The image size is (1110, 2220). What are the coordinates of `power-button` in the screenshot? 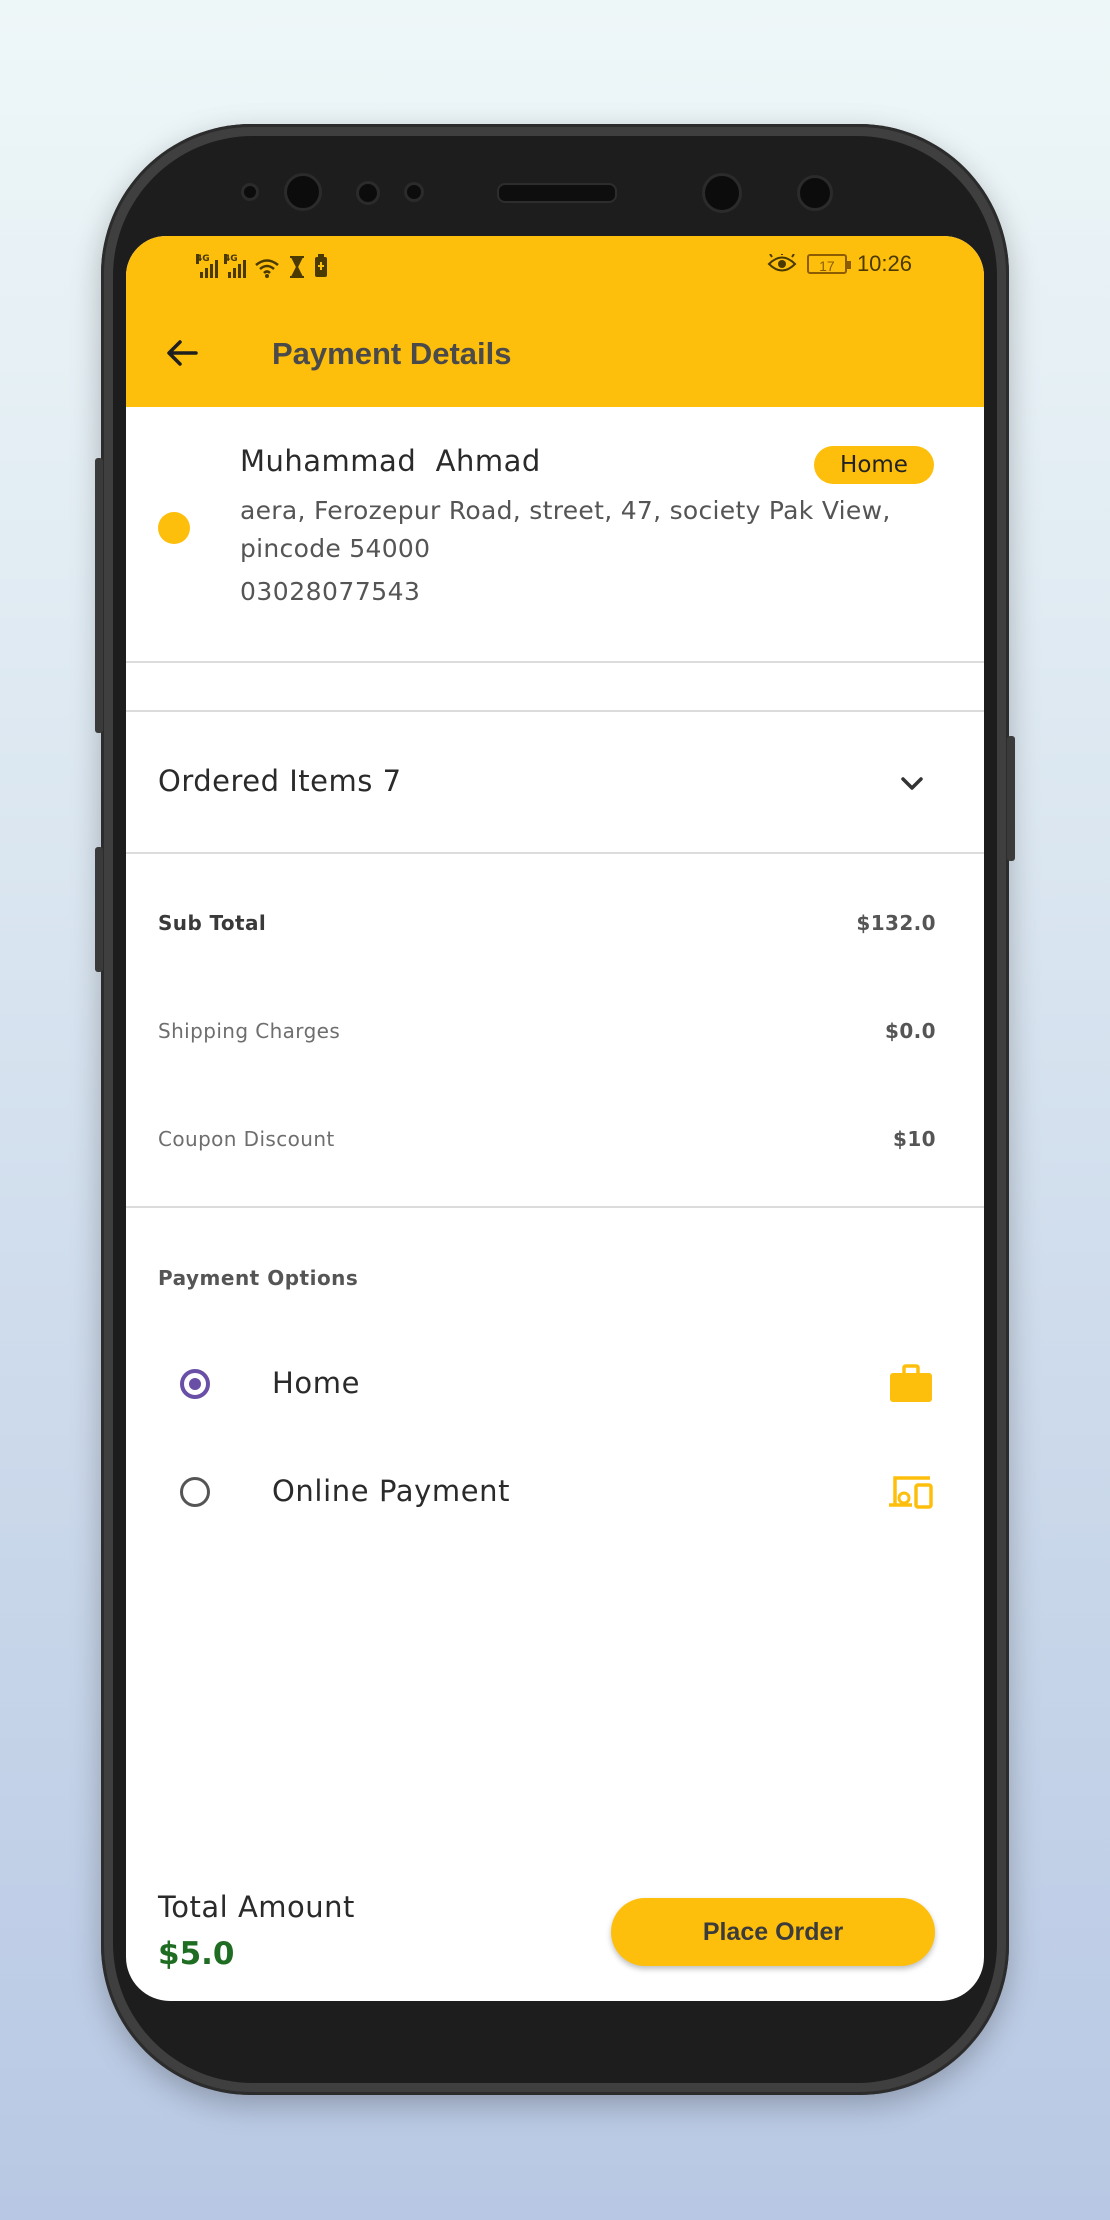 It's located at (99, 595).